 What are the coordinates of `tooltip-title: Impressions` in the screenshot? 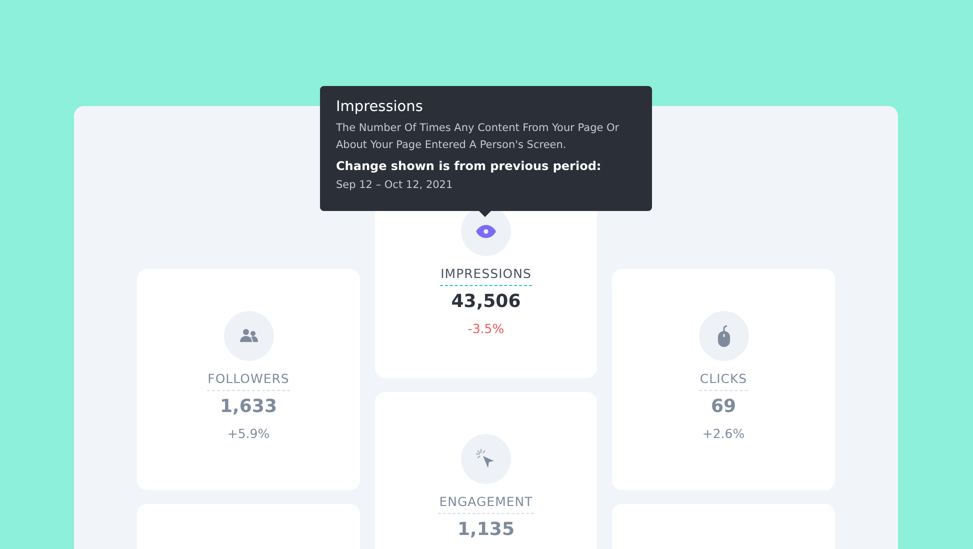 It's located at (380, 107).